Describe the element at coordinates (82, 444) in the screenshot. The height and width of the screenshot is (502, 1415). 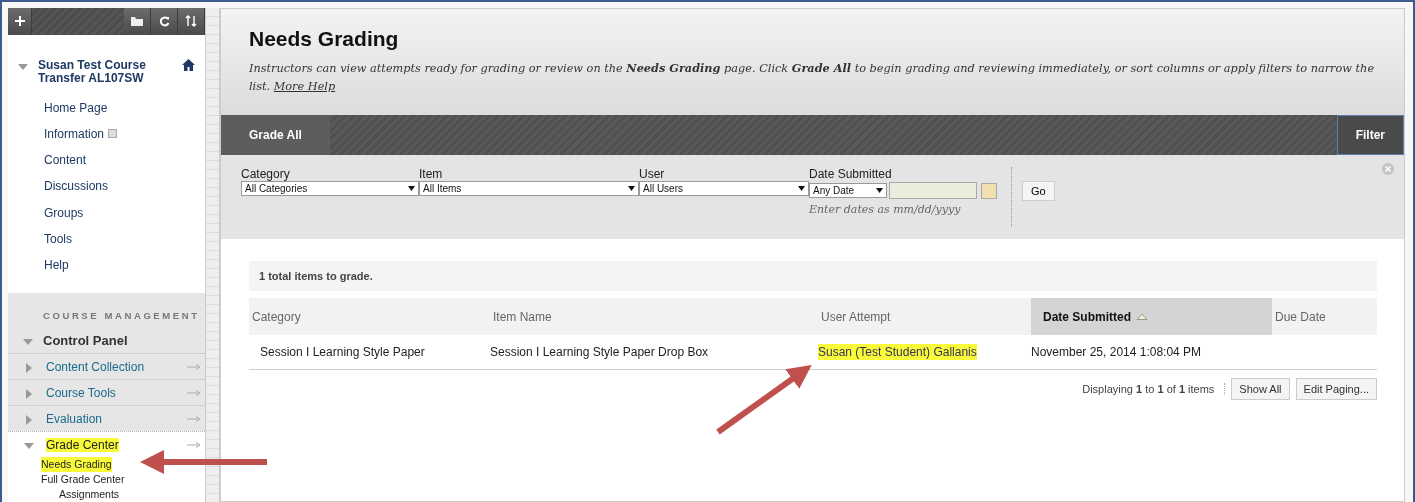
I see `menu-item: Grade Center` at that location.